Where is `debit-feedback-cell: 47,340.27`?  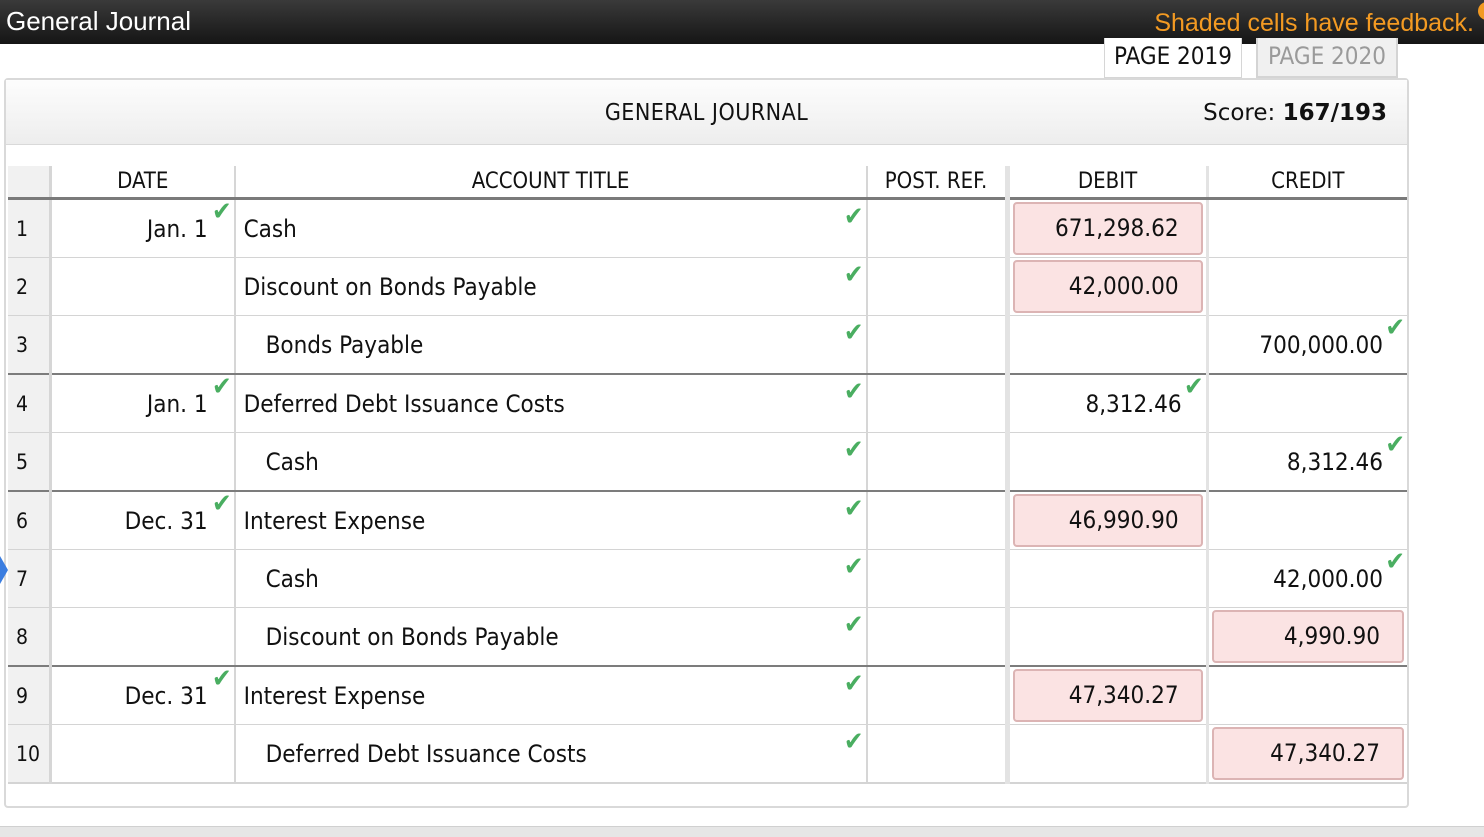 debit-feedback-cell: 47,340.27 is located at coordinates (1107, 695).